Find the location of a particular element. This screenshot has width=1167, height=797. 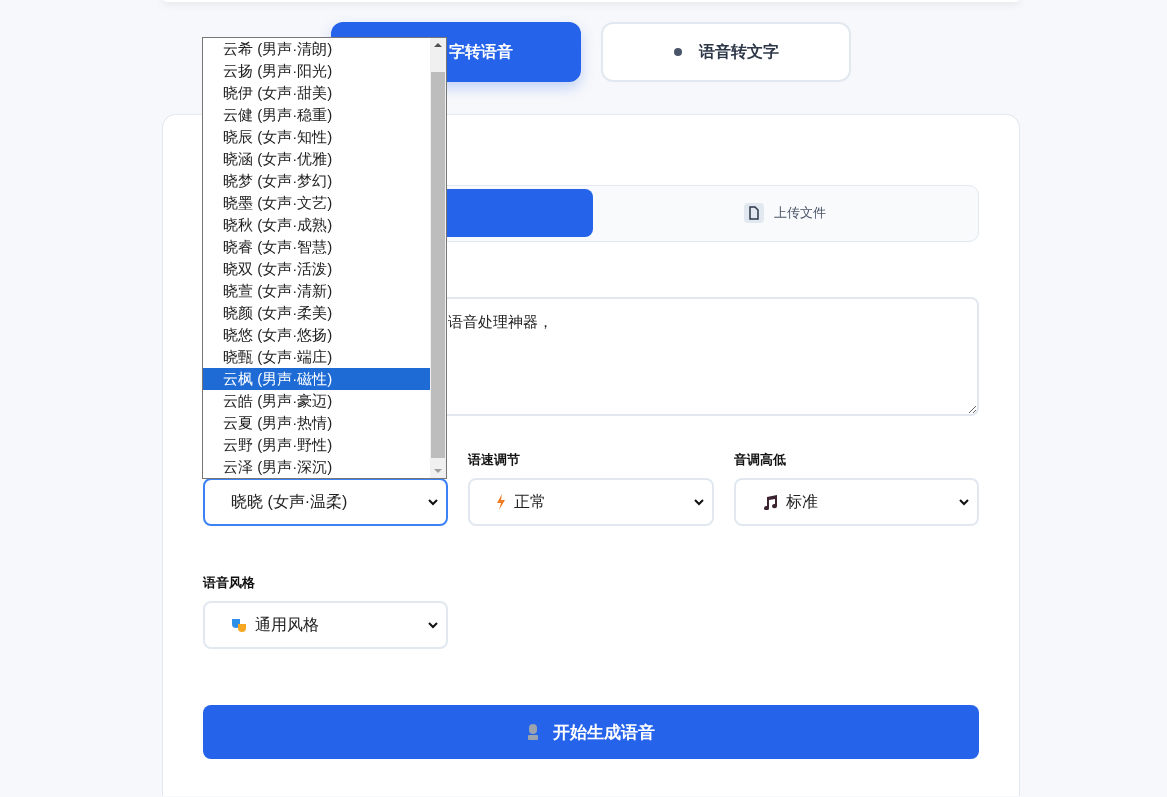

field-label: 语速调节 is located at coordinates (494, 459).